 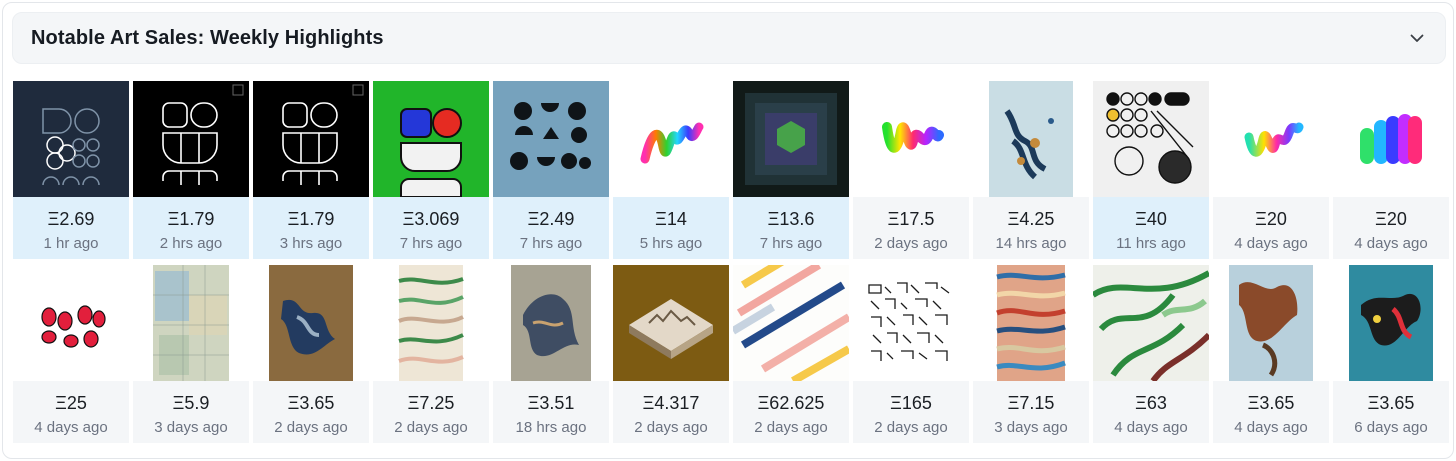 What do you see at coordinates (311, 412) in the screenshot?
I see `sale-info: Ξ3.65 2 days ago` at bounding box center [311, 412].